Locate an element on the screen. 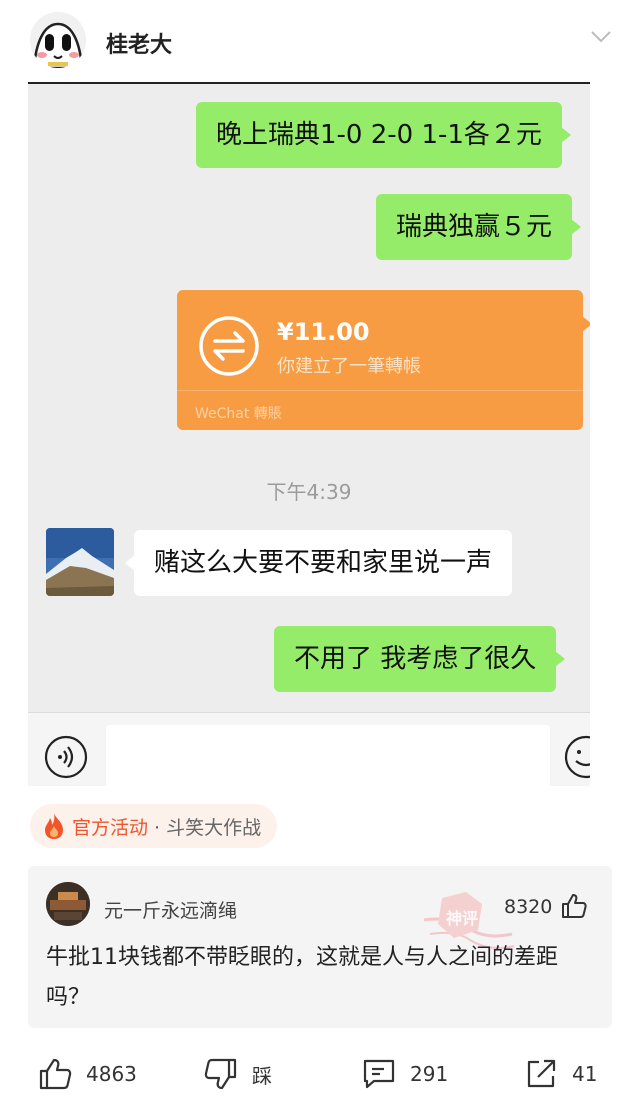 The height and width of the screenshot is (1106, 641). author-avatar is located at coordinates (58, 40).